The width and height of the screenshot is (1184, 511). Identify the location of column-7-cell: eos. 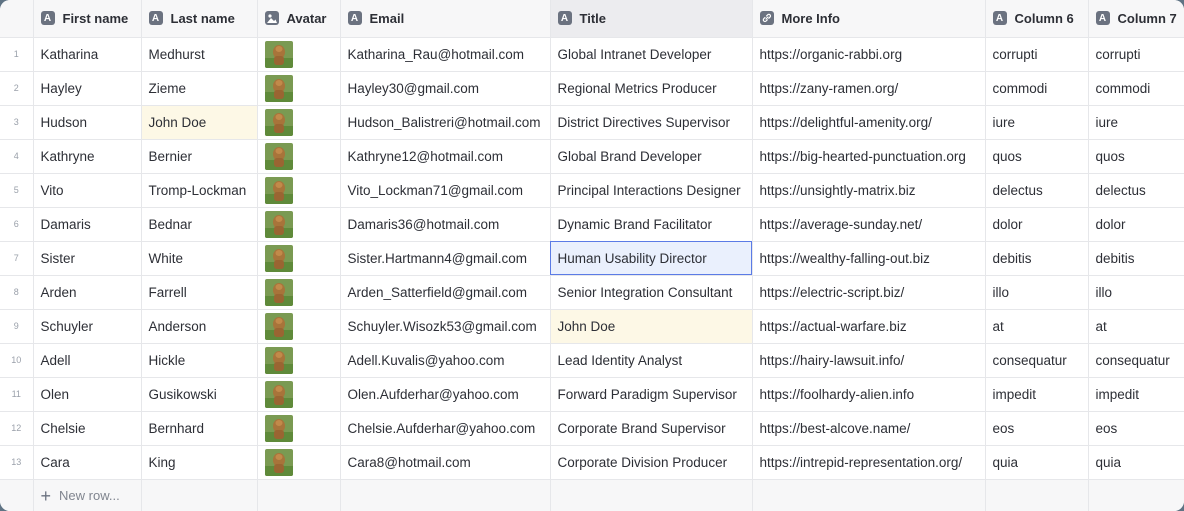
(1136, 428).